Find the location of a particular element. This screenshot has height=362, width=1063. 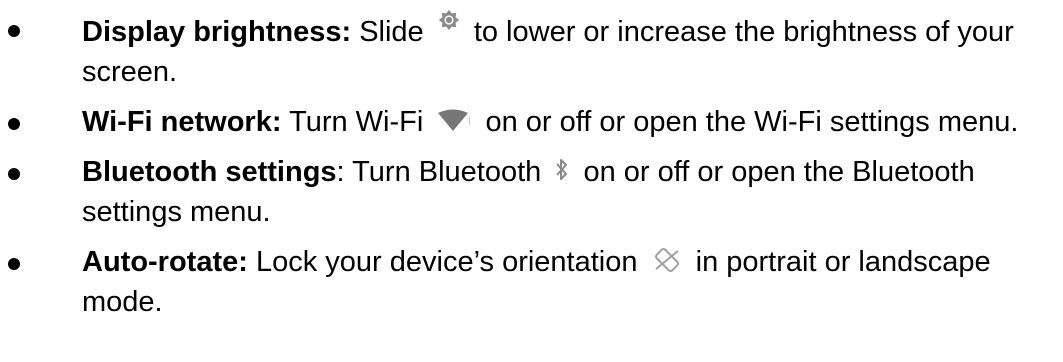

brightness-icon is located at coordinates (449, 20).